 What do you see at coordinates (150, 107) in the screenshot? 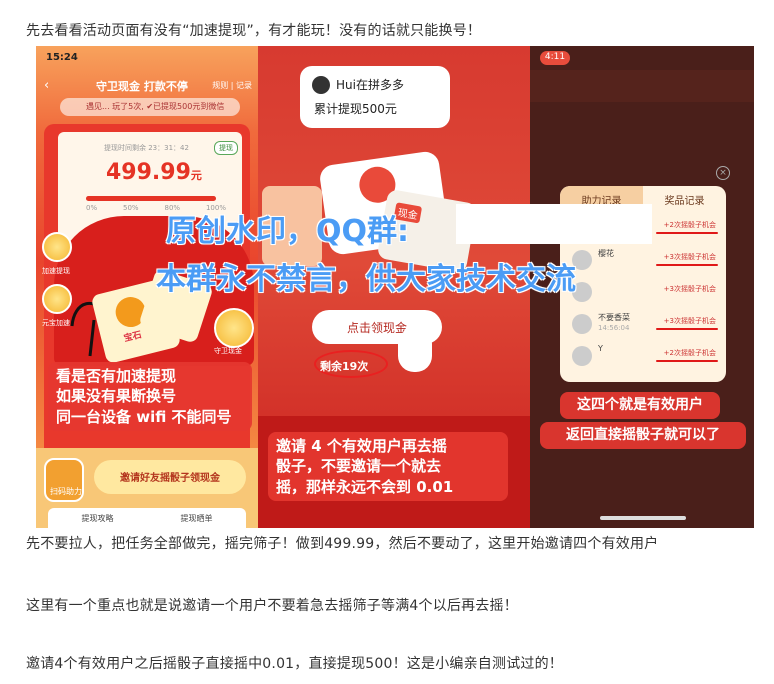
I see `user-notice-bar: 遇见... 玩了5次, ✔已提现500元到微信` at bounding box center [150, 107].